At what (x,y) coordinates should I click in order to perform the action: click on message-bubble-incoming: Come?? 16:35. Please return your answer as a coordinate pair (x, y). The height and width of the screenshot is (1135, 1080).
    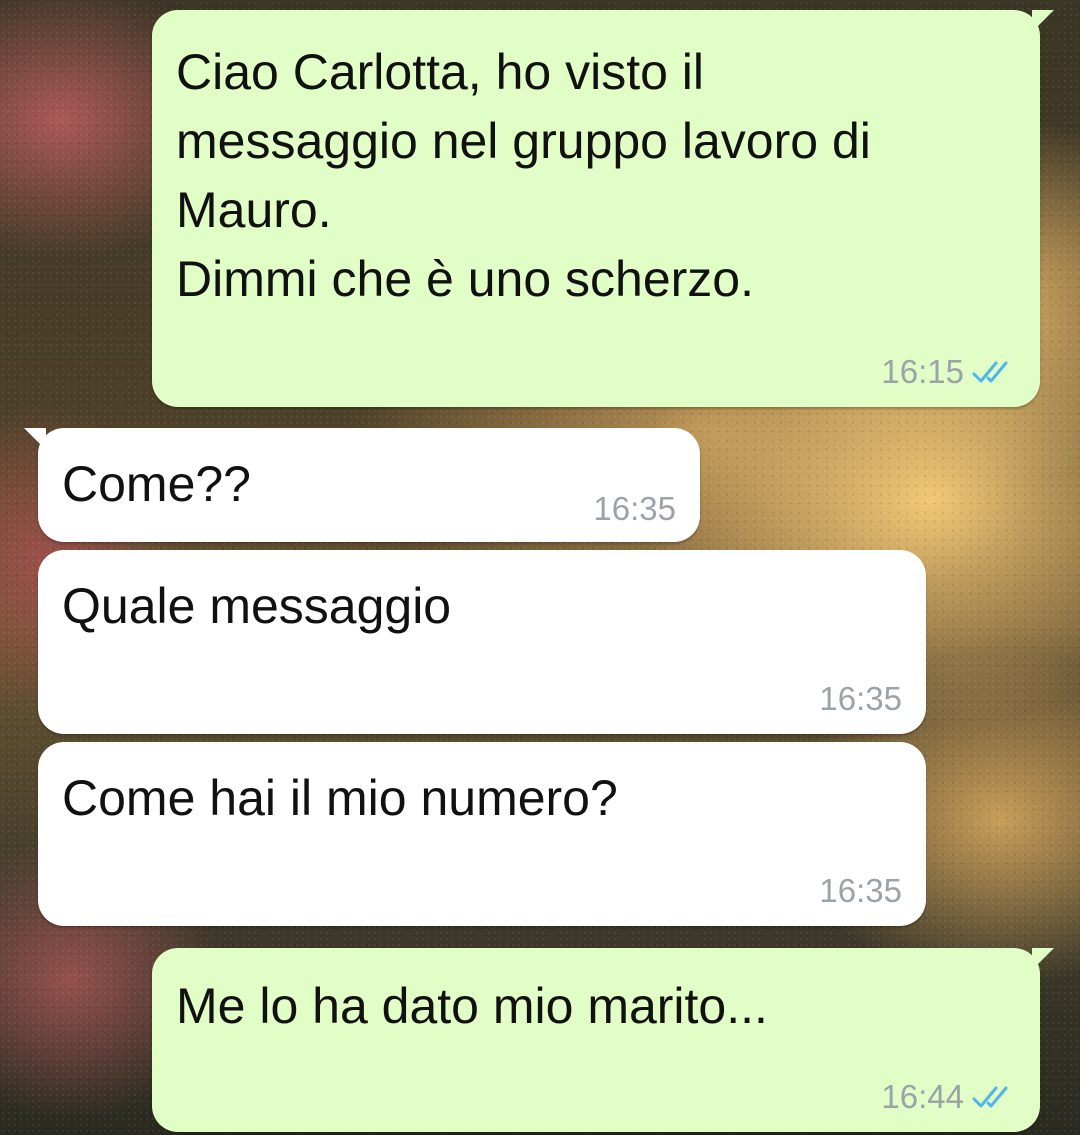
    Looking at the image, I should click on (362, 485).